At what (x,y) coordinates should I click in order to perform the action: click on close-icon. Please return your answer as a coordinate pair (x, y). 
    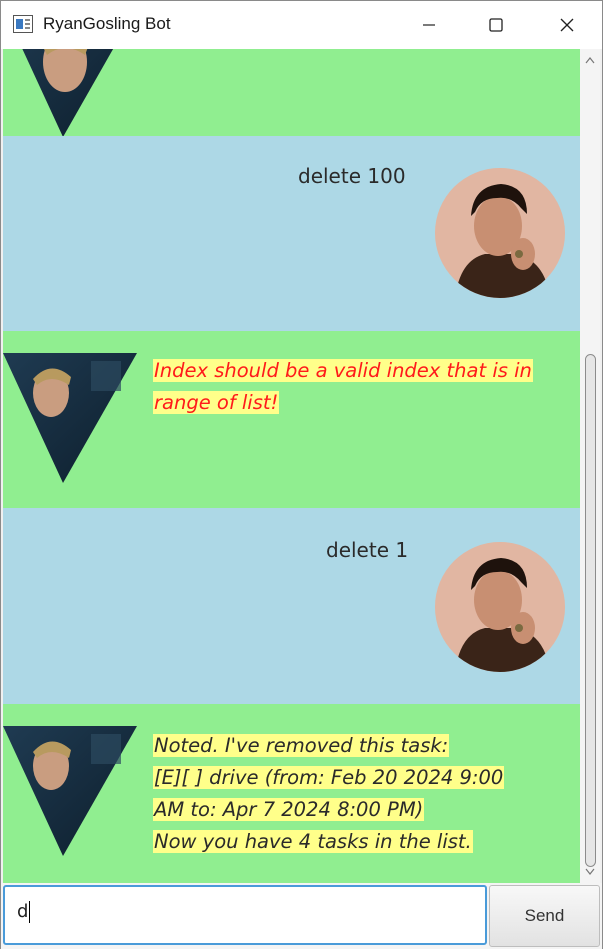
    Looking at the image, I should click on (567, 25).